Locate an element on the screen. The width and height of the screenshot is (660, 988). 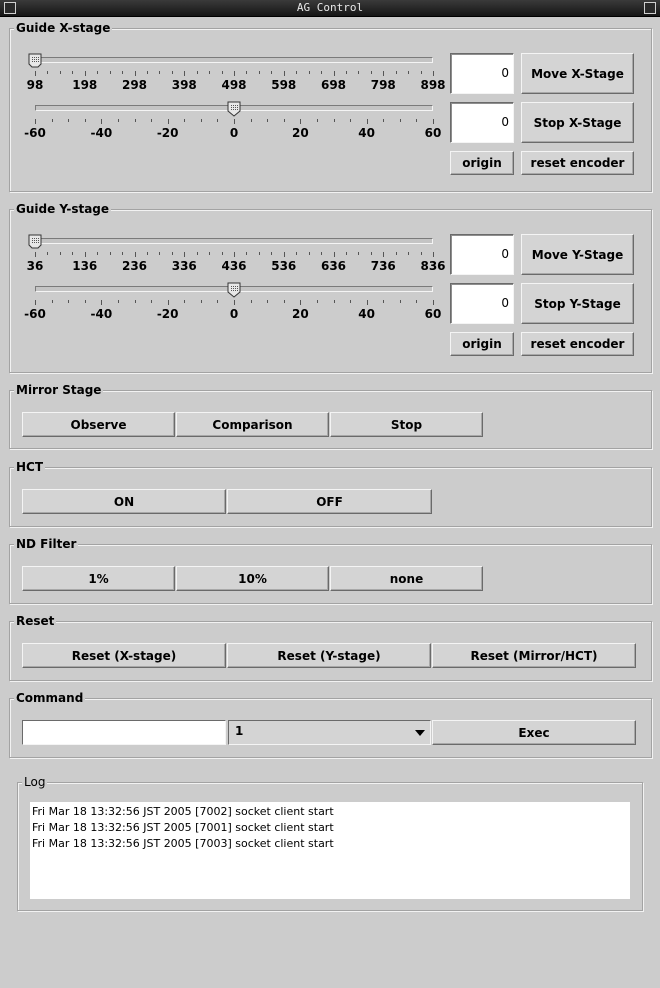
guide-x-fine-slider: -60 -40 -20 0 20 40 60 is located at coordinates (232, 121).